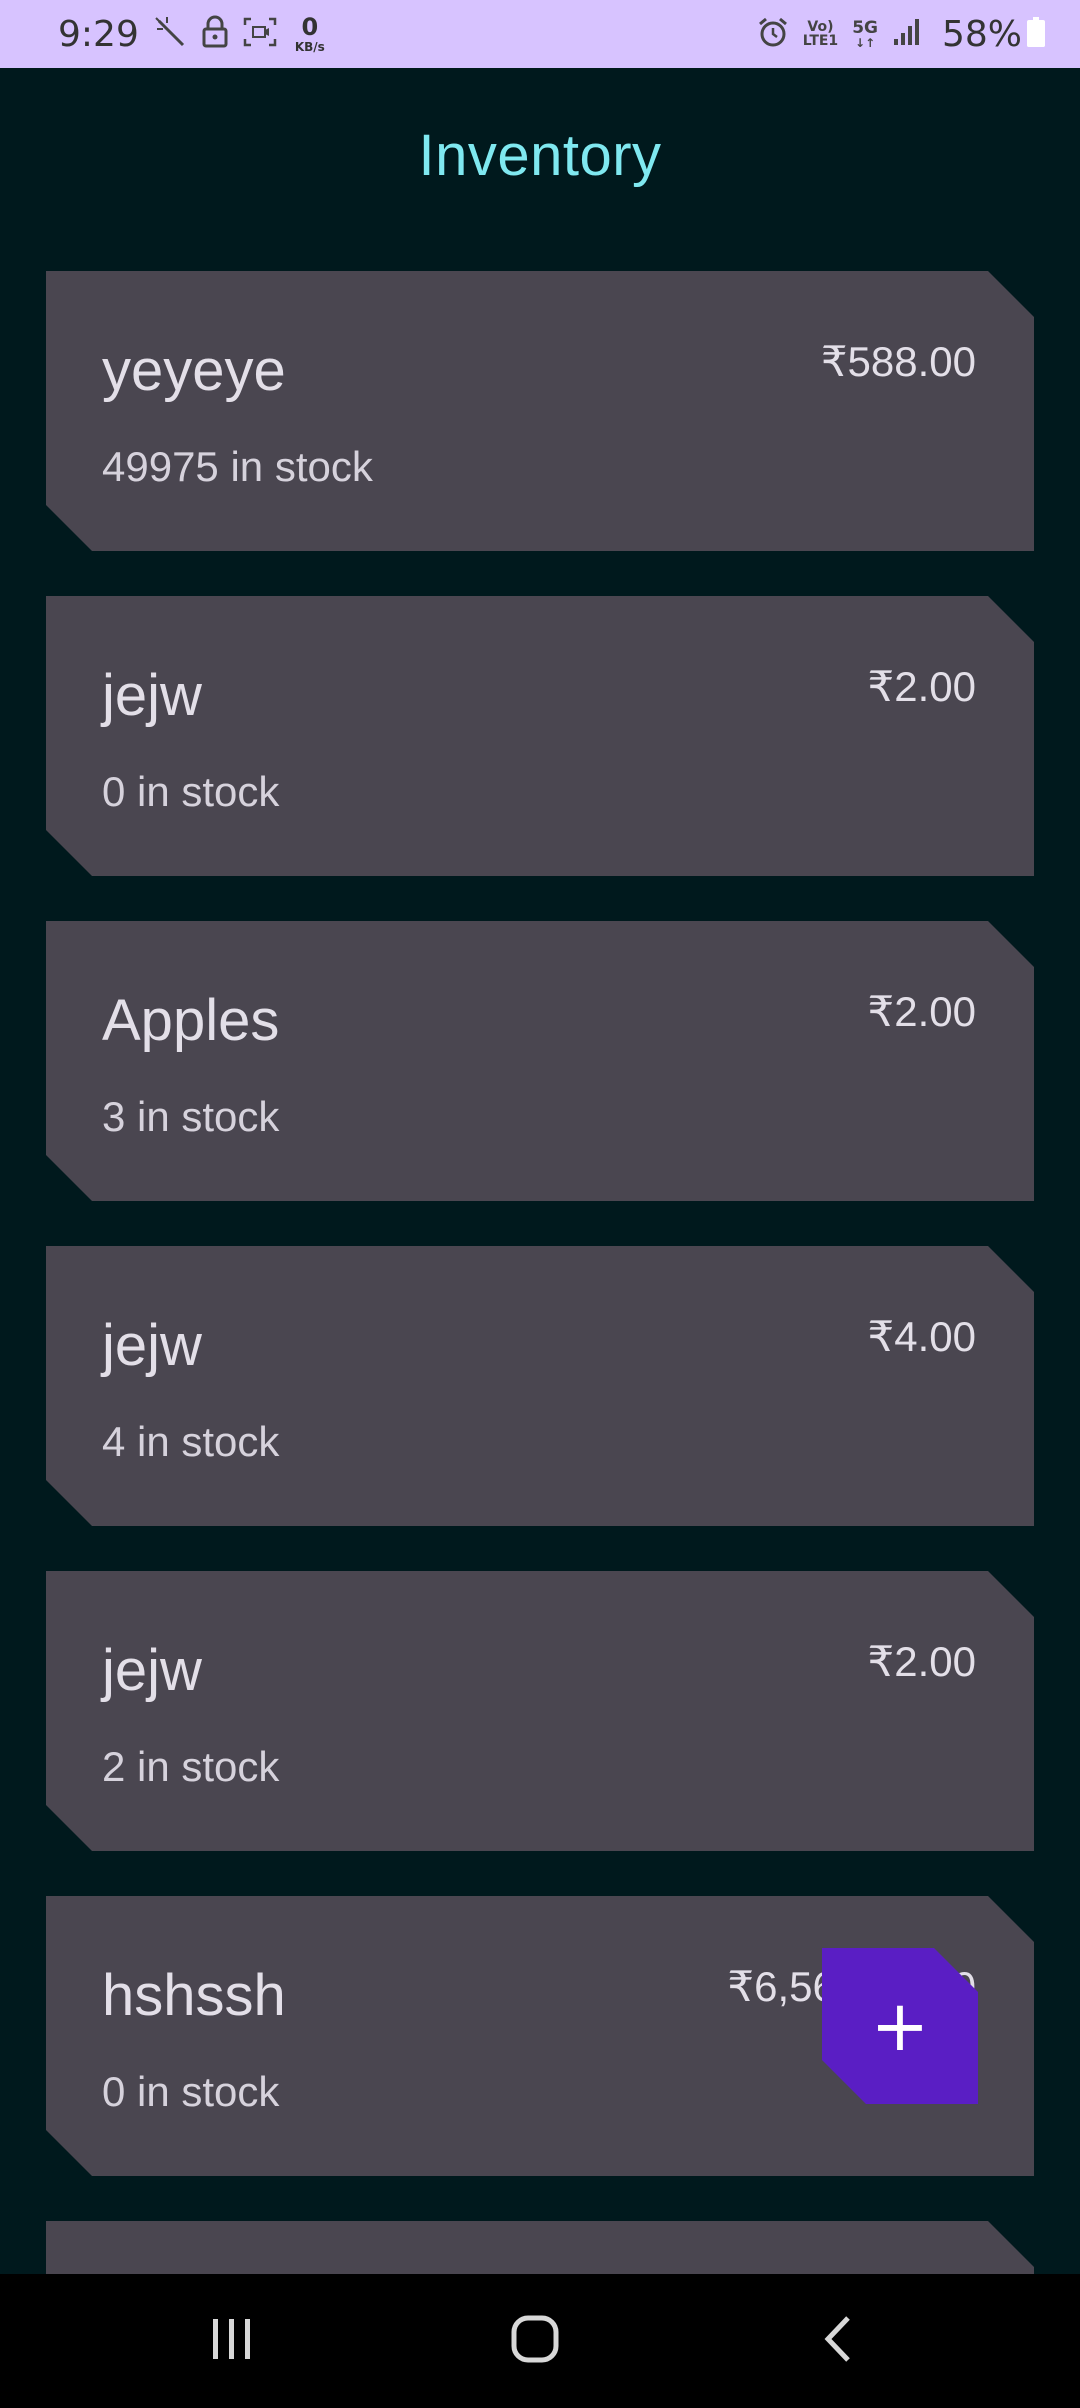  I want to click on volte-bottom: LTE1, so click(820, 41).